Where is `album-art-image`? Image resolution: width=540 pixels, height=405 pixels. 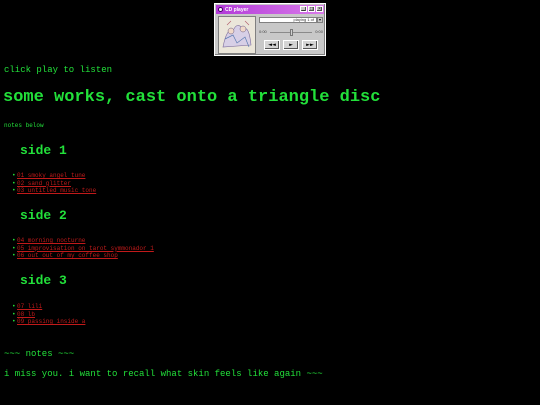 album-art-image is located at coordinates (237, 35).